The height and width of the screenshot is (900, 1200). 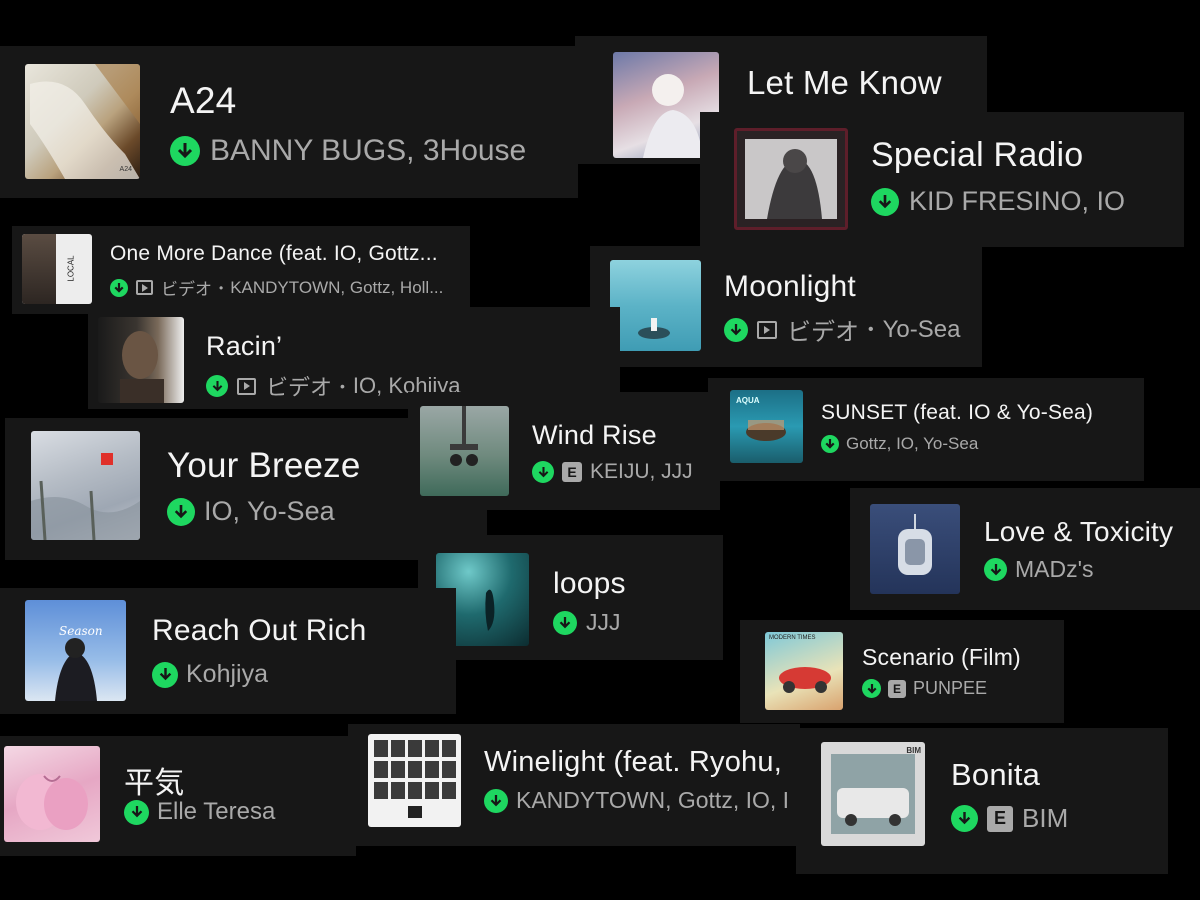 I want to click on track-card-a24: A24 A24 BANNY BUGS, 3House, so click(x=289, y=122).